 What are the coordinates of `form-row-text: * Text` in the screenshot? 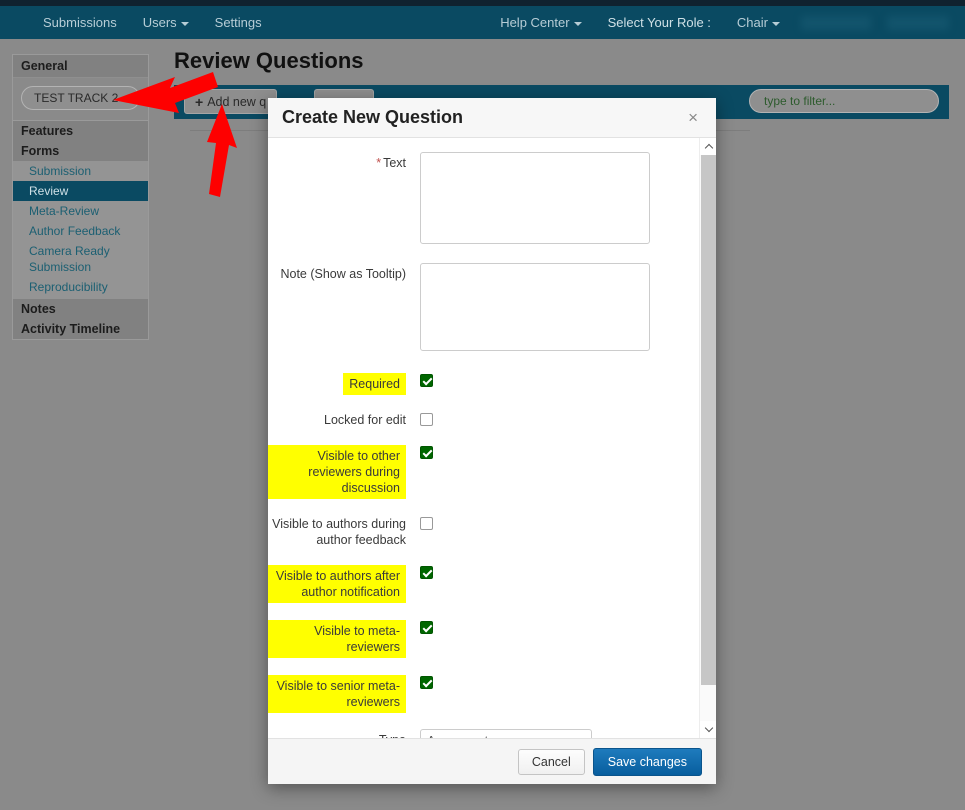 It's located at (492, 200).